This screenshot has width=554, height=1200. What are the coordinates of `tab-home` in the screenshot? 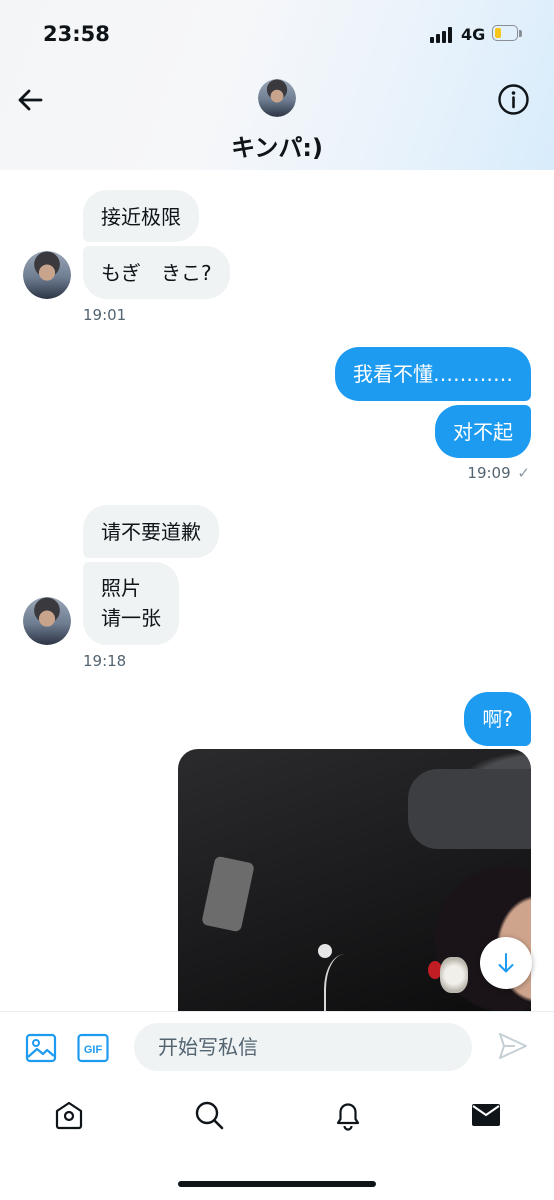 It's located at (69, 1115).